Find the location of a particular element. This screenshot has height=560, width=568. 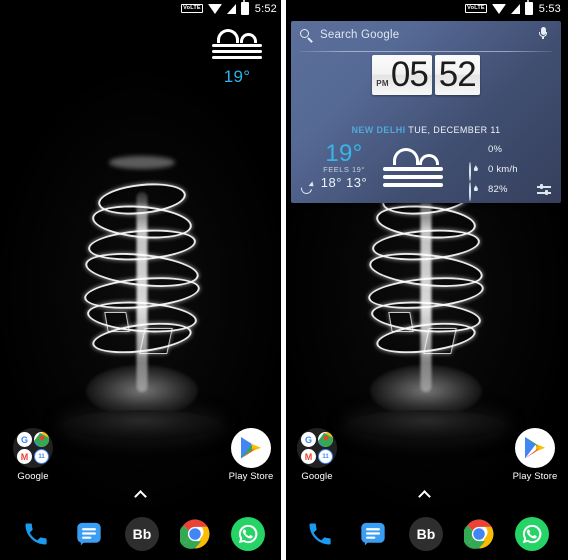

clock-minutes-card: 52 is located at coordinates (457, 75).